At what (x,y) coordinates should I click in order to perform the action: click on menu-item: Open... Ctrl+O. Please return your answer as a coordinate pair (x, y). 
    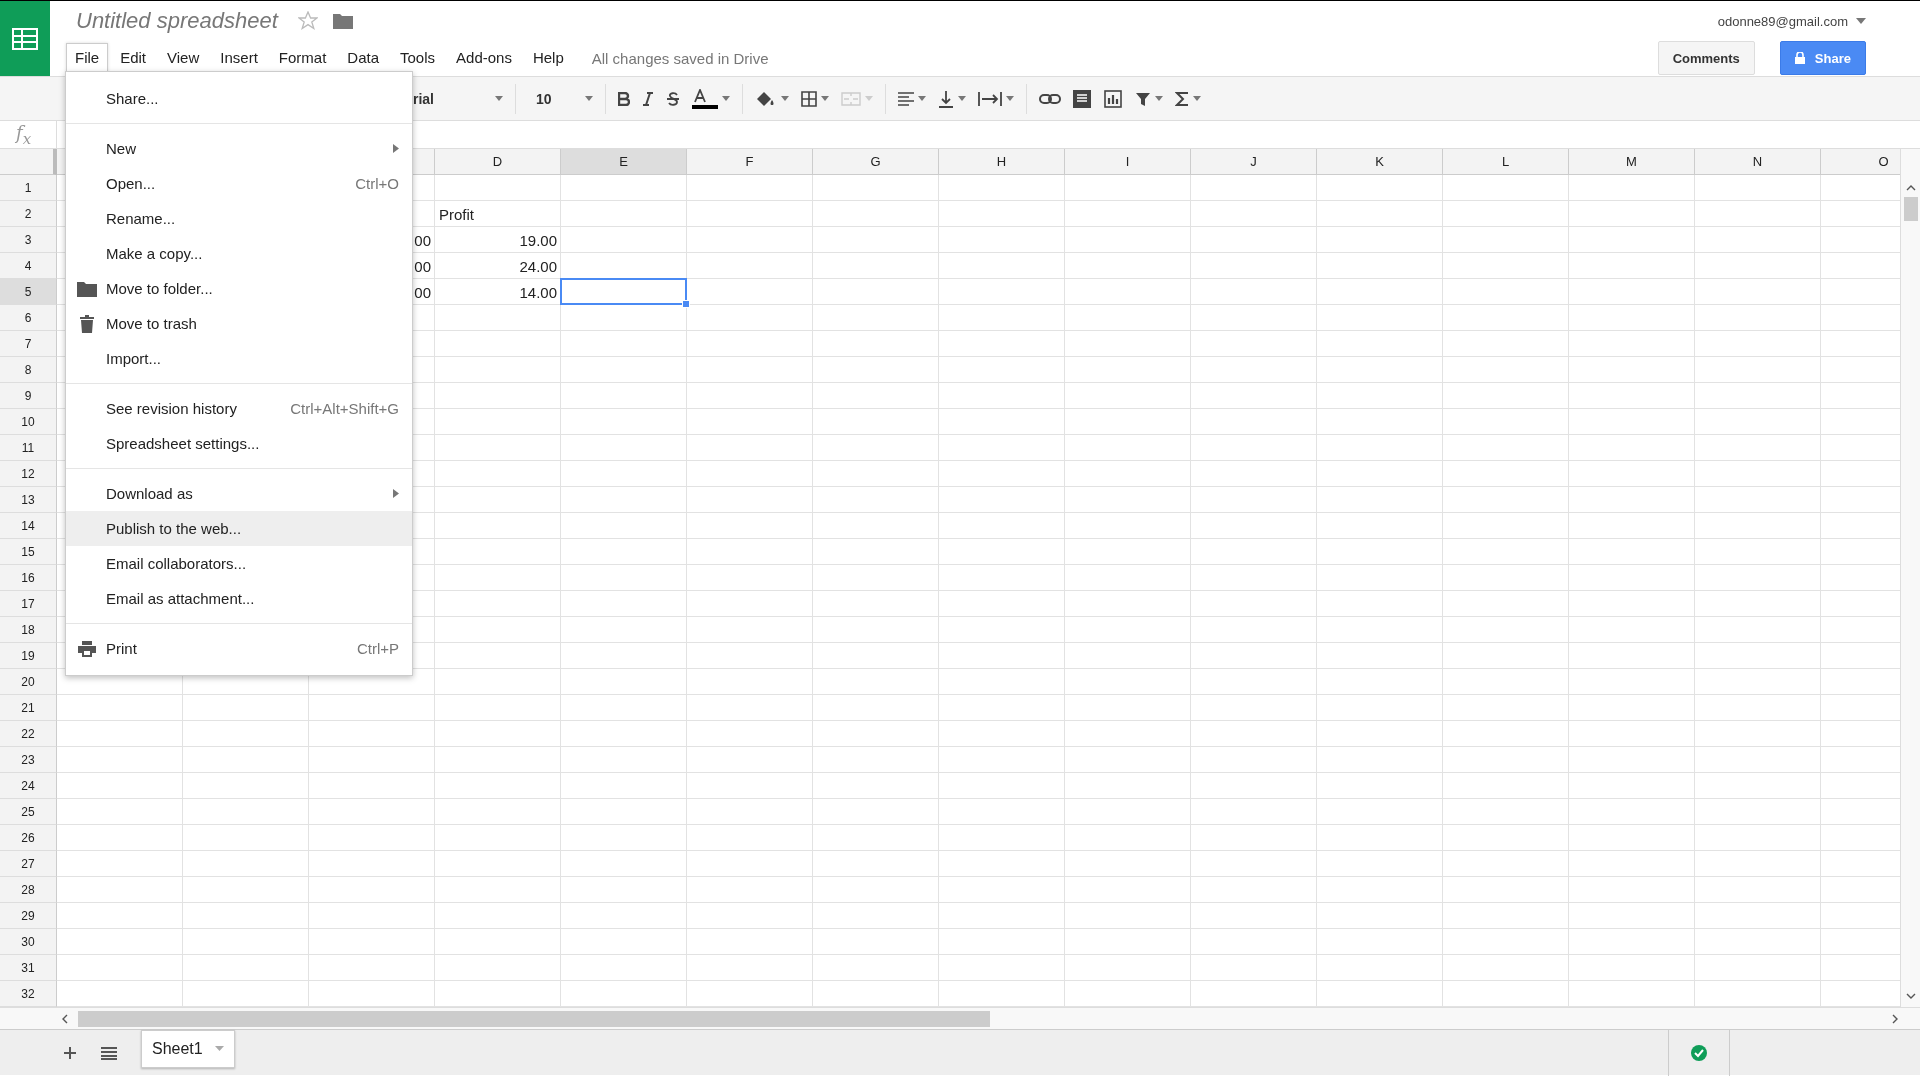
    Looking at the image, I should click on (239, 183).